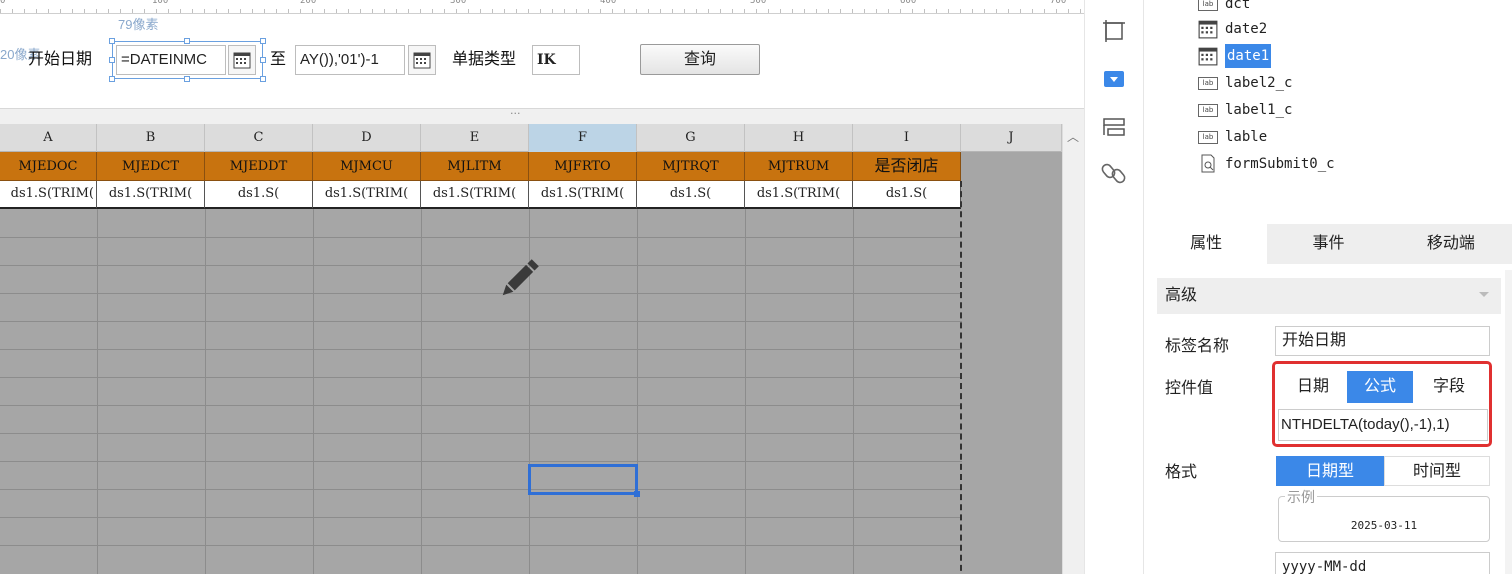 This screenshot has width=1512, height=574. I want to click on column-header-f: F, so click(583, 138).